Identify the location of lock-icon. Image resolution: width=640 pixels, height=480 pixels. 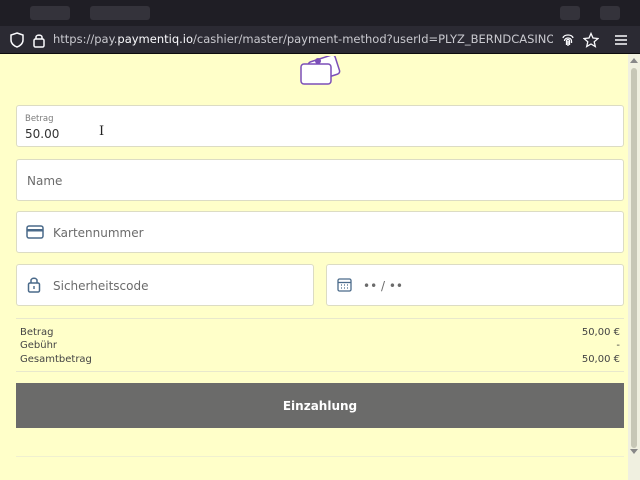
(40, 40).